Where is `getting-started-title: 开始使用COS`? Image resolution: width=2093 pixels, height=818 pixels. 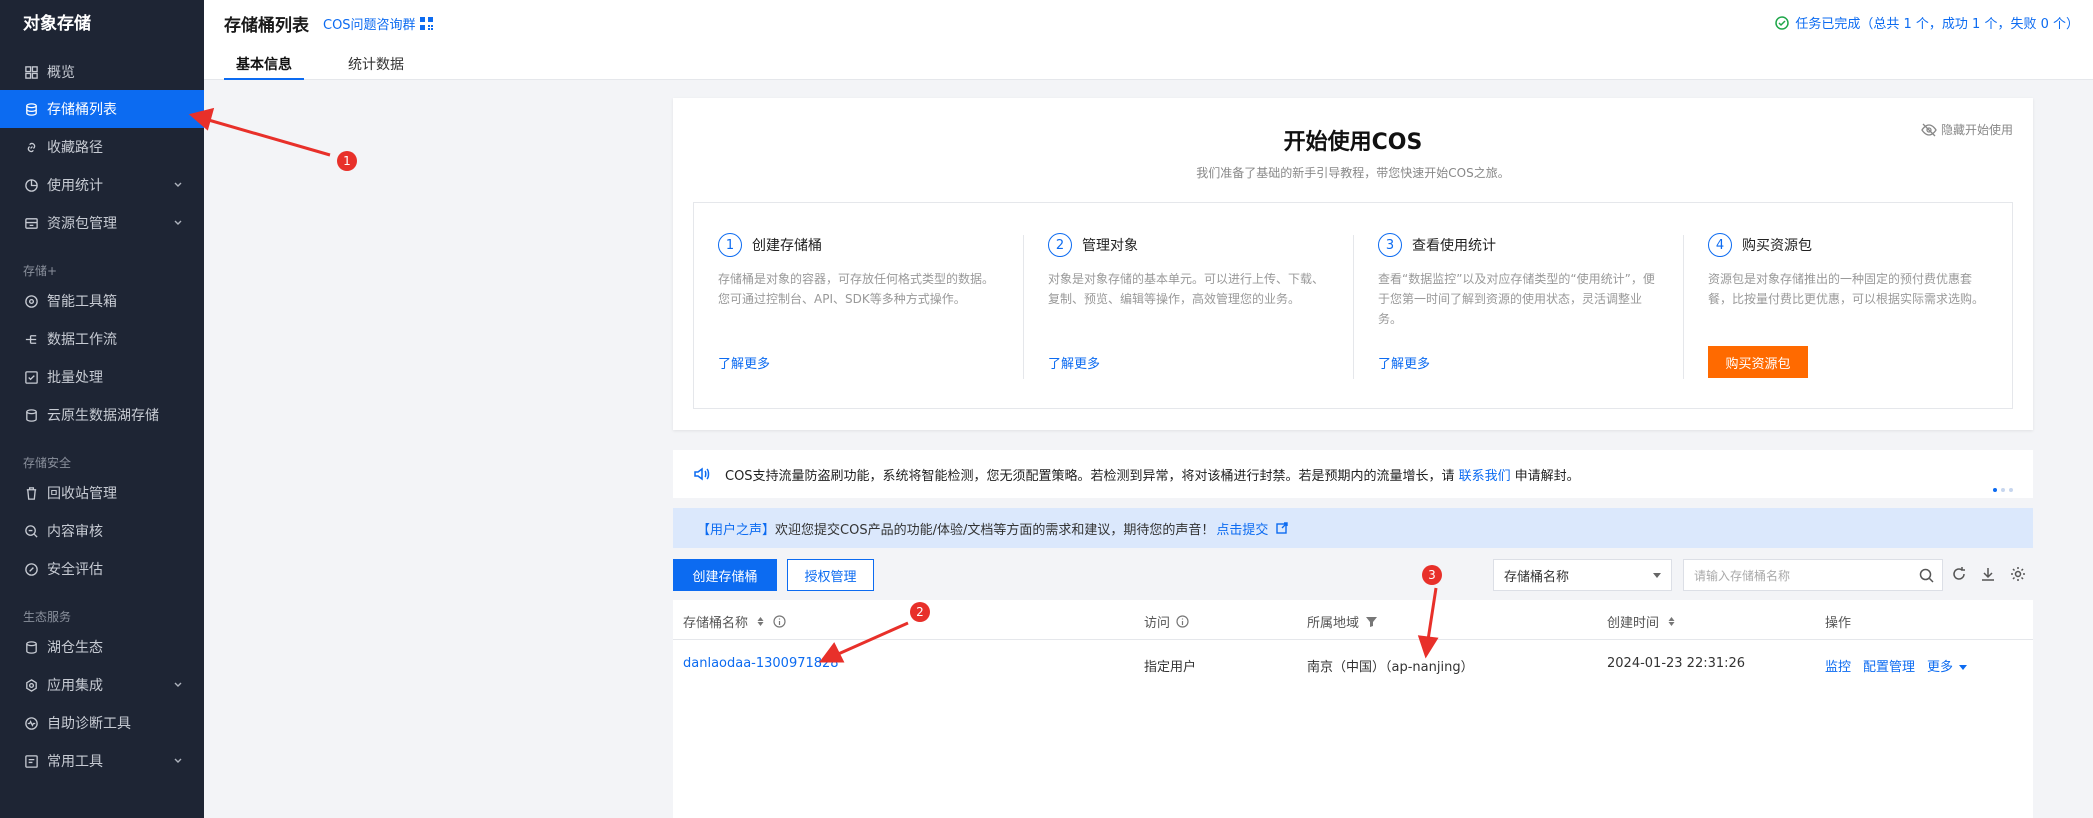 getting-started-title: 开始使用COS is located at coordinates (1353, 142).